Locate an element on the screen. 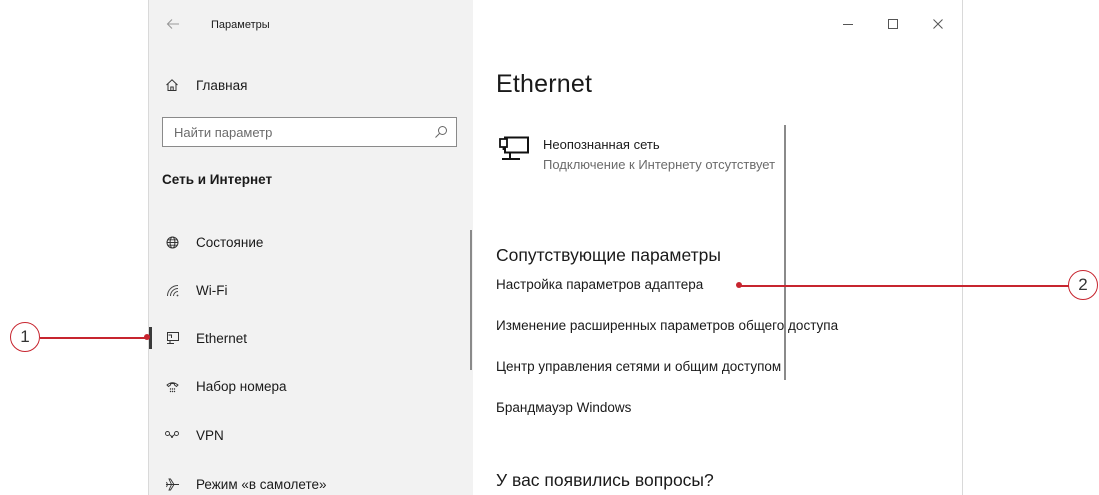  search-icon is located at coordinates (441, 132).